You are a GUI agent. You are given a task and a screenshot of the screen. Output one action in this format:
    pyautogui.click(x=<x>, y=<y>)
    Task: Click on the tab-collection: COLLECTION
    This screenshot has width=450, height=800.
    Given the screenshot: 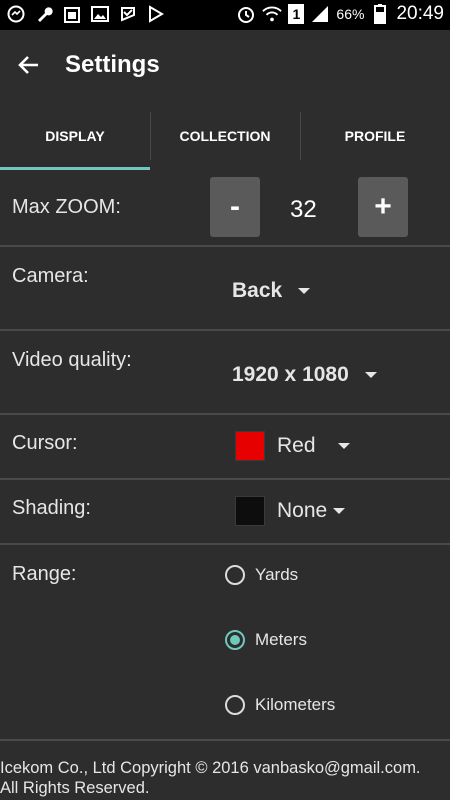 What is the action you would take?
    pyautogui.click(x=225, y=136)
    